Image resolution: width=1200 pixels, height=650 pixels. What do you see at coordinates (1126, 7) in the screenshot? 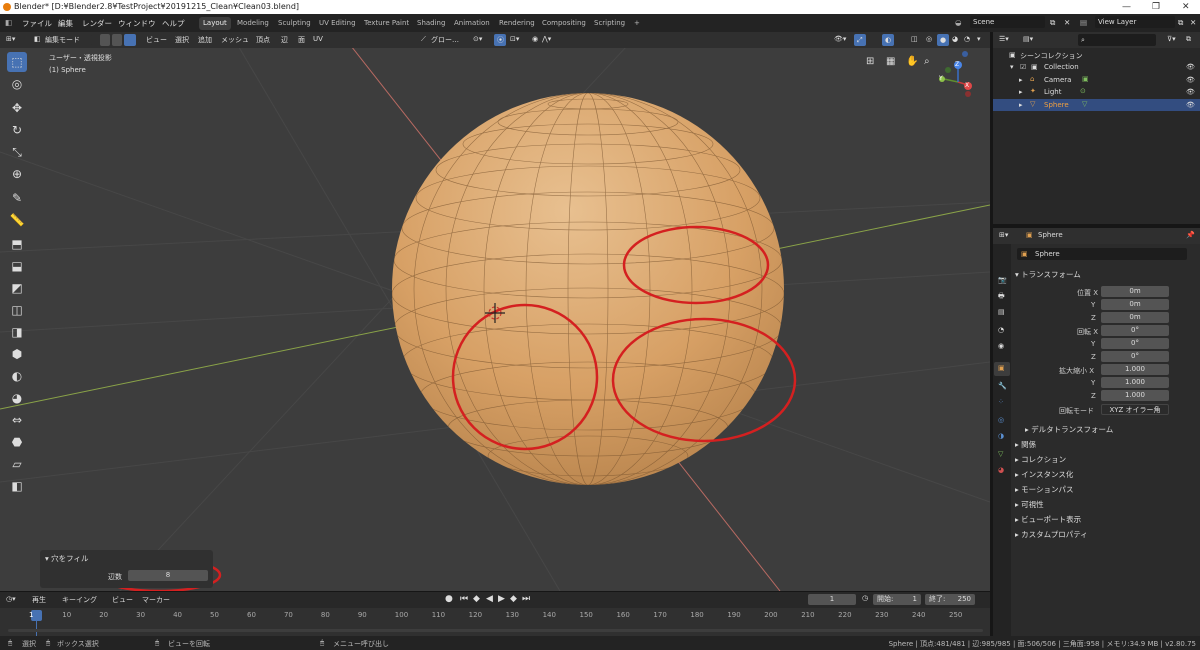
I see `minimize-icon: —` at bounding box center [1126, 7].